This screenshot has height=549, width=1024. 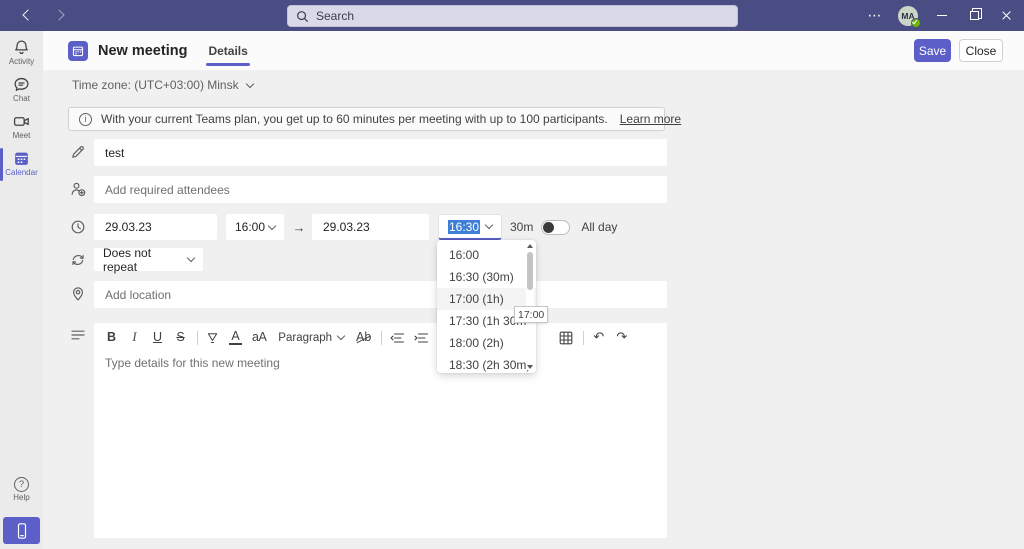 I want to click on close-button: Close, so click(x=981, y=50).